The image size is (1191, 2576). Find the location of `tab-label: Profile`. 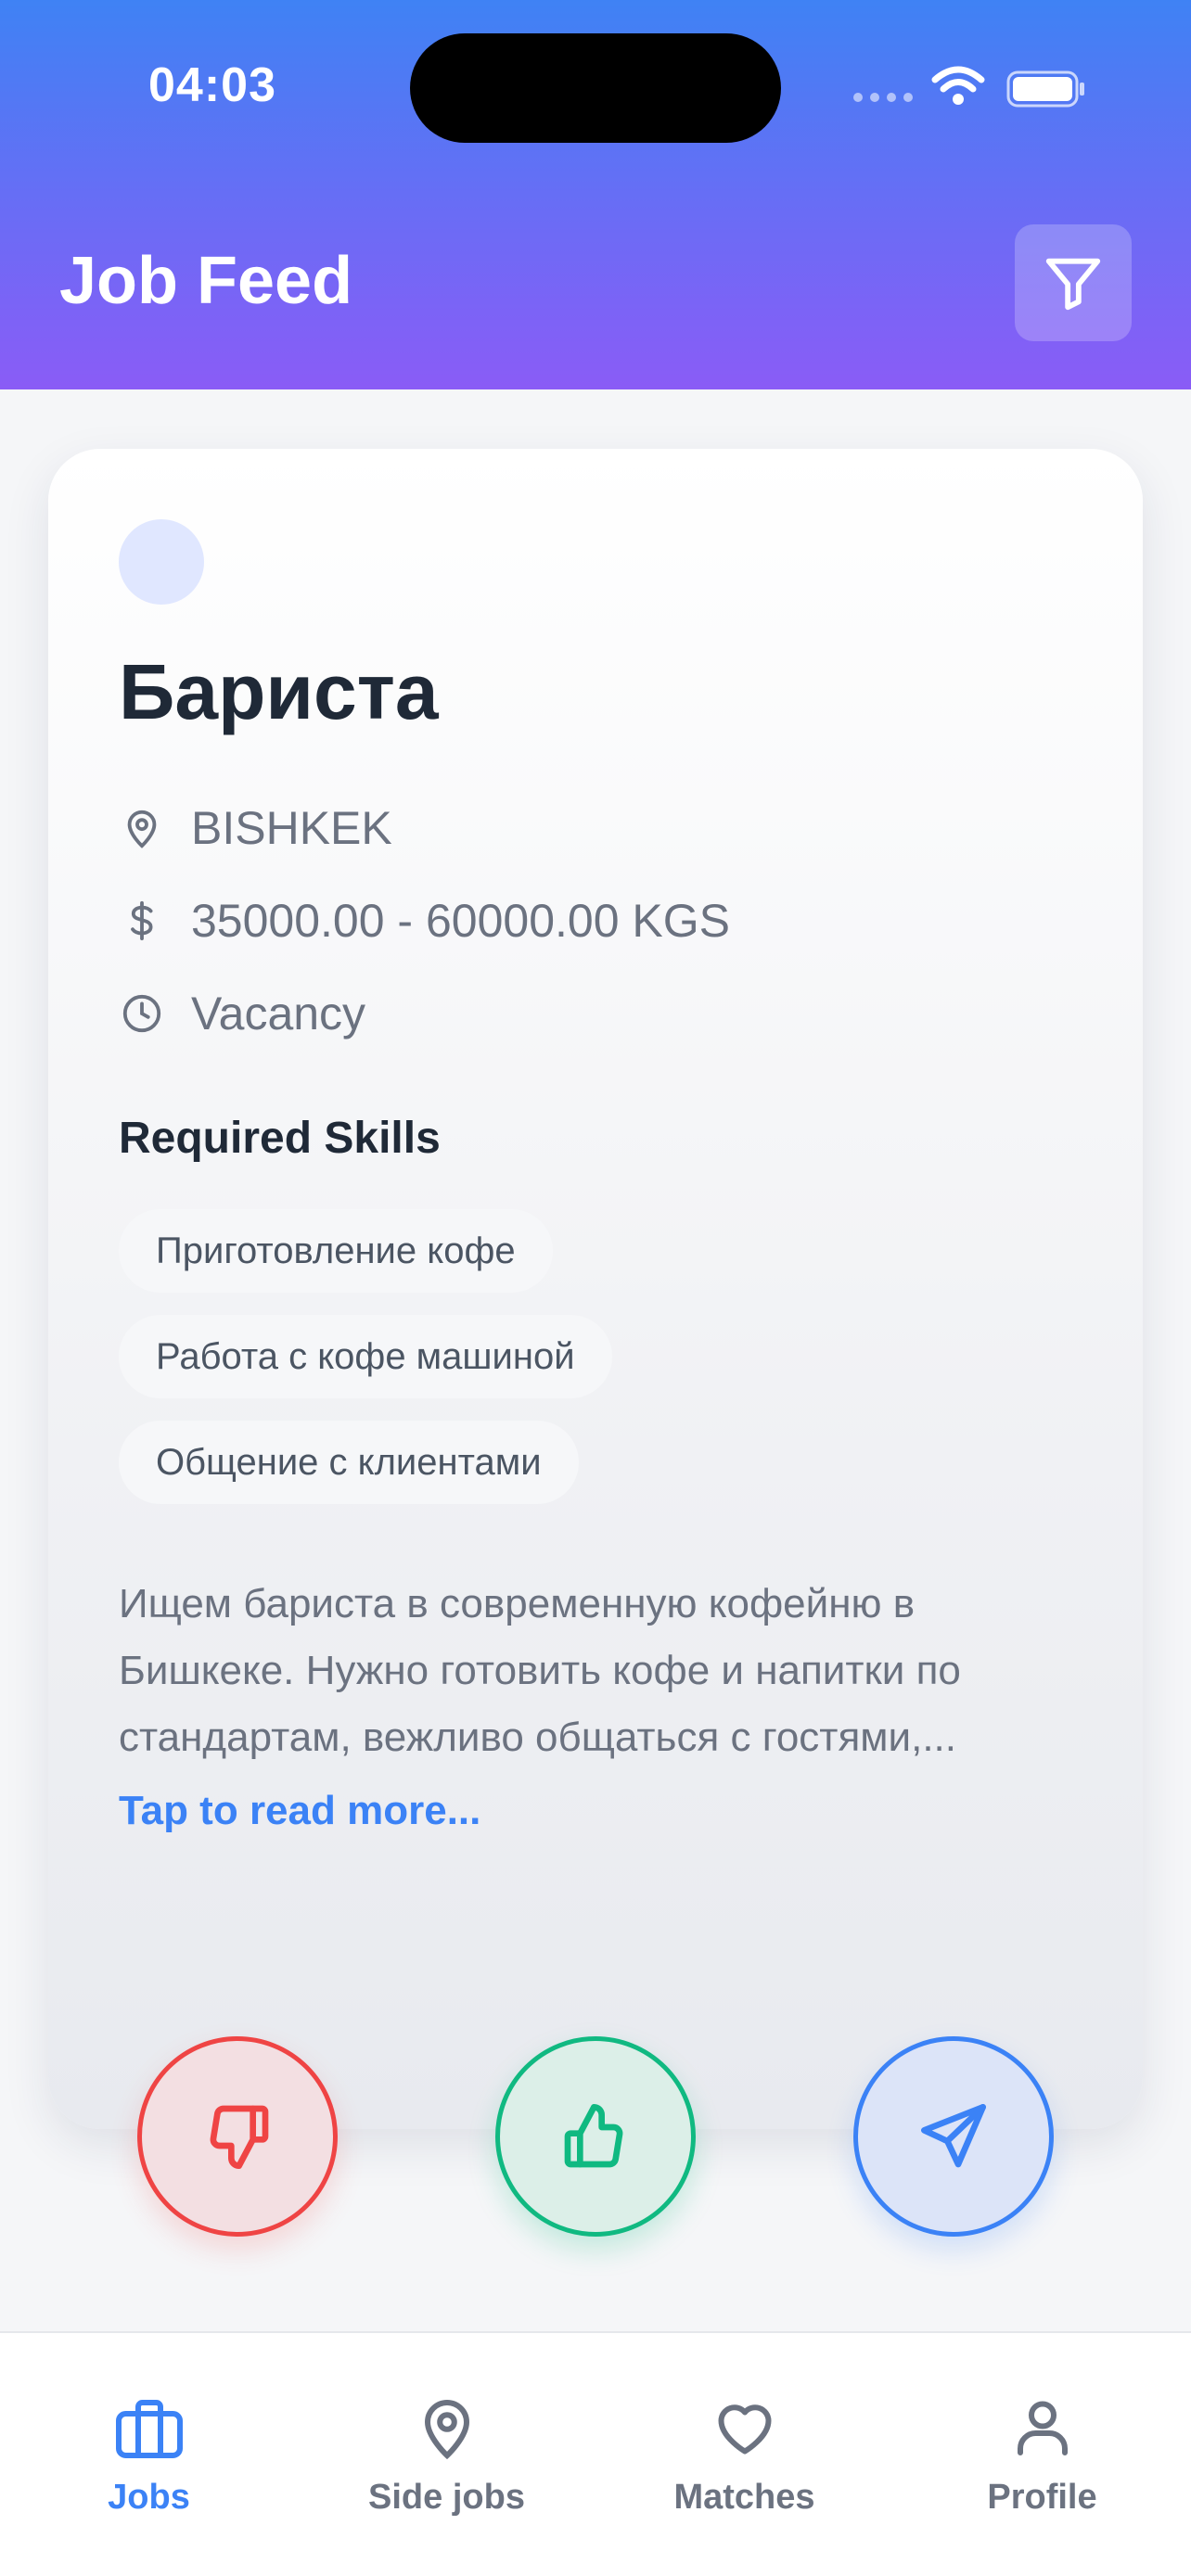

tab-label: Profile is located at coordinates (1042, 2498).